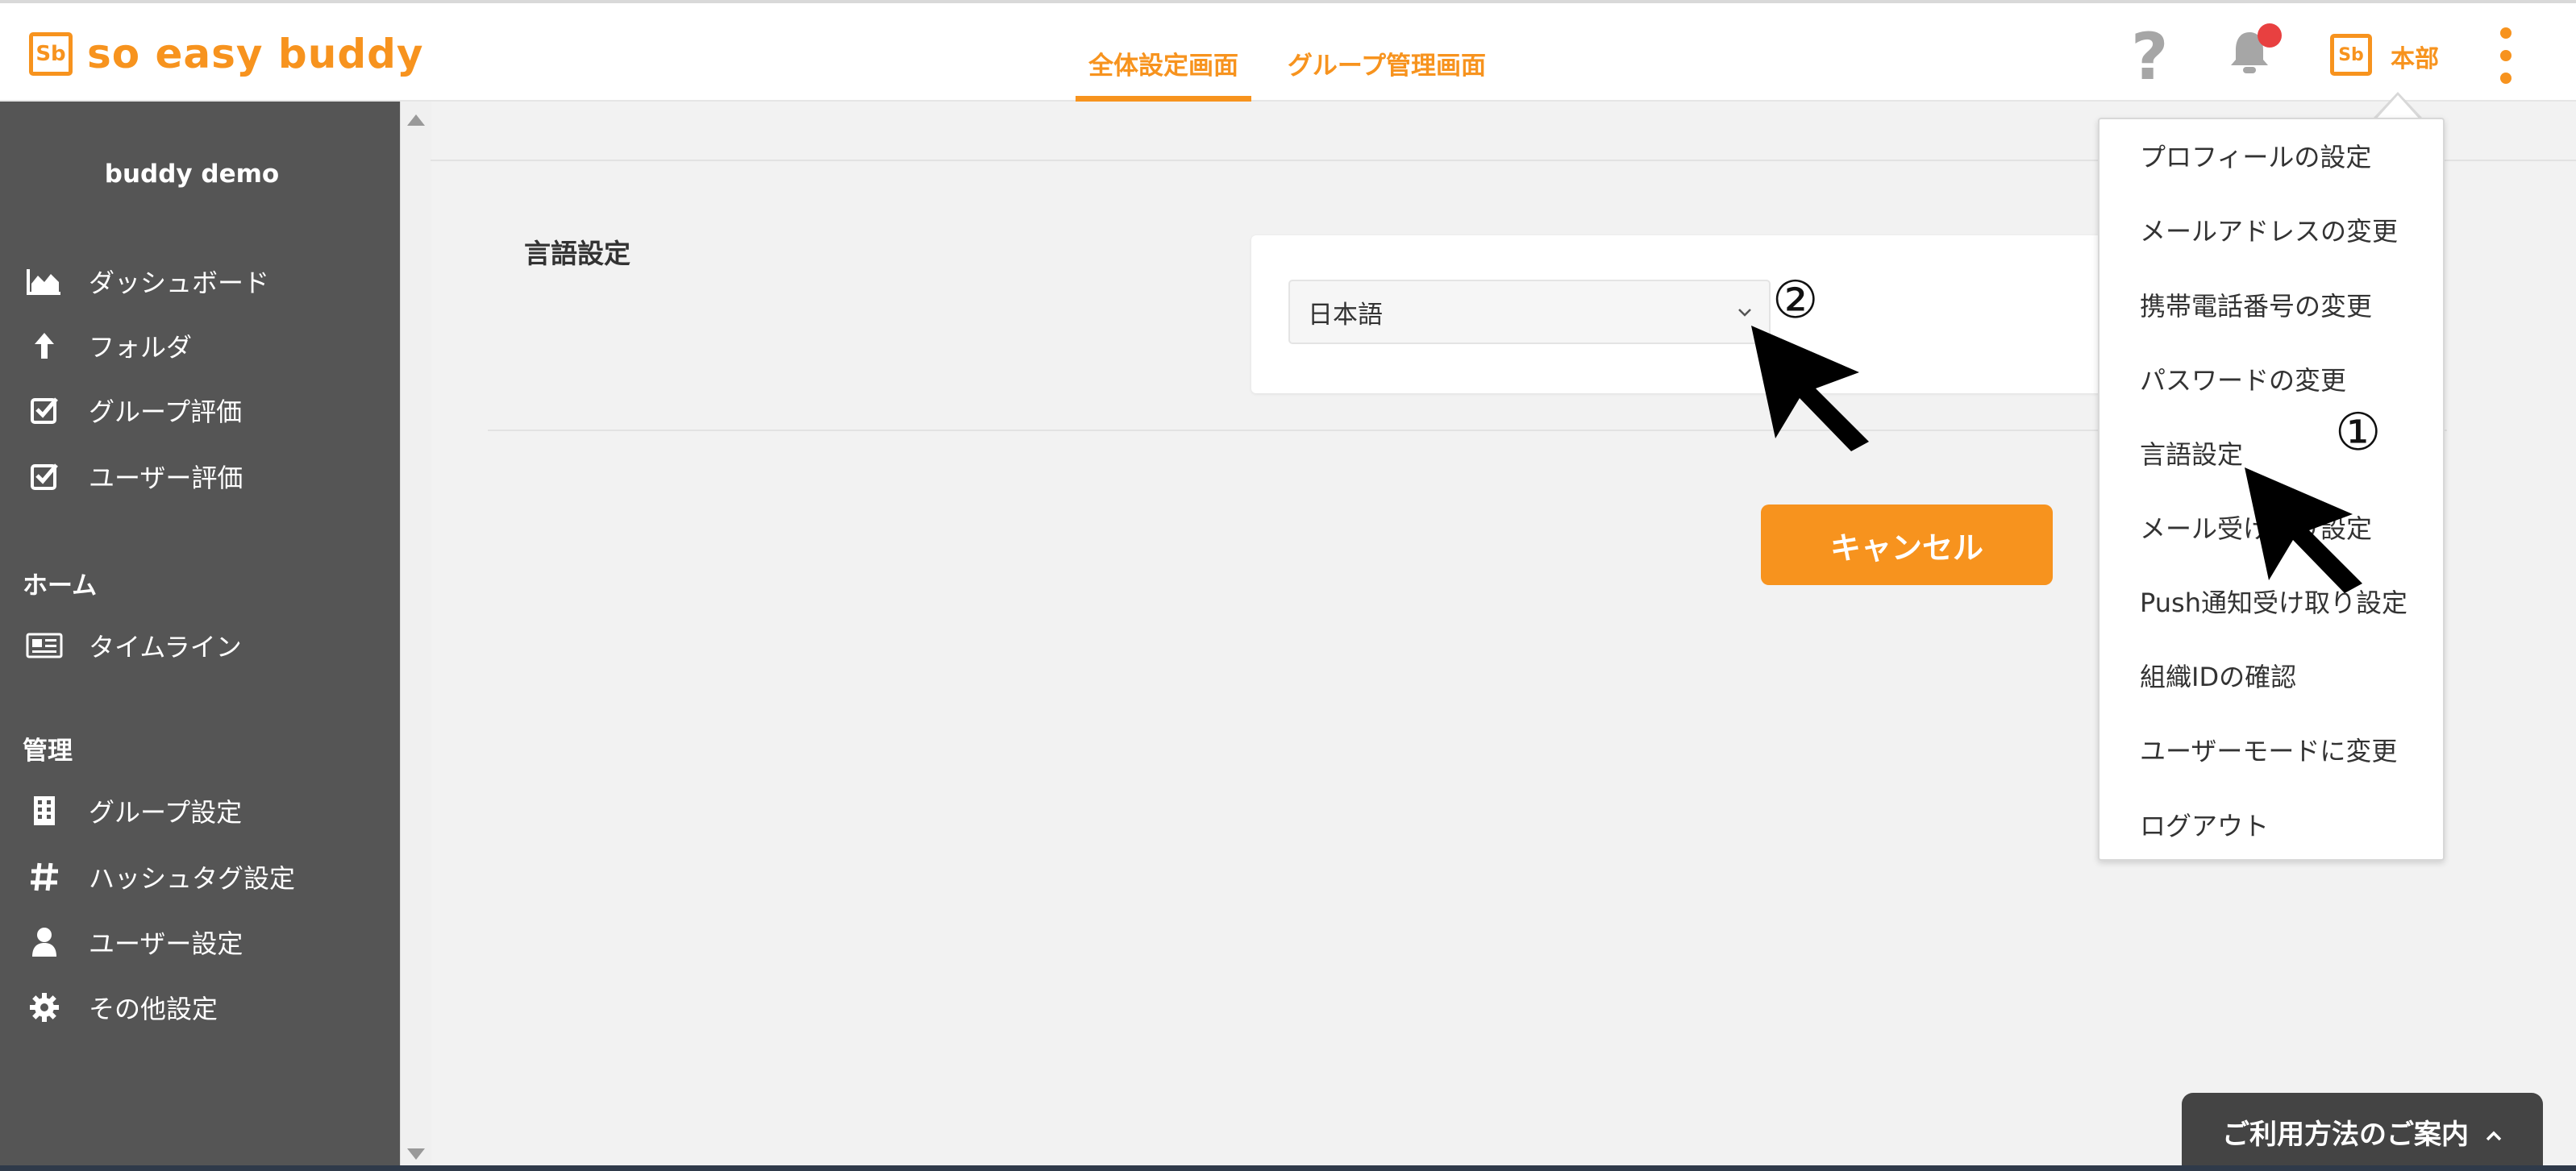 The height and width of the screenshot is (1171, 2576). I want to click on sidebar-item-label: グループ評価, so click(166, 412).